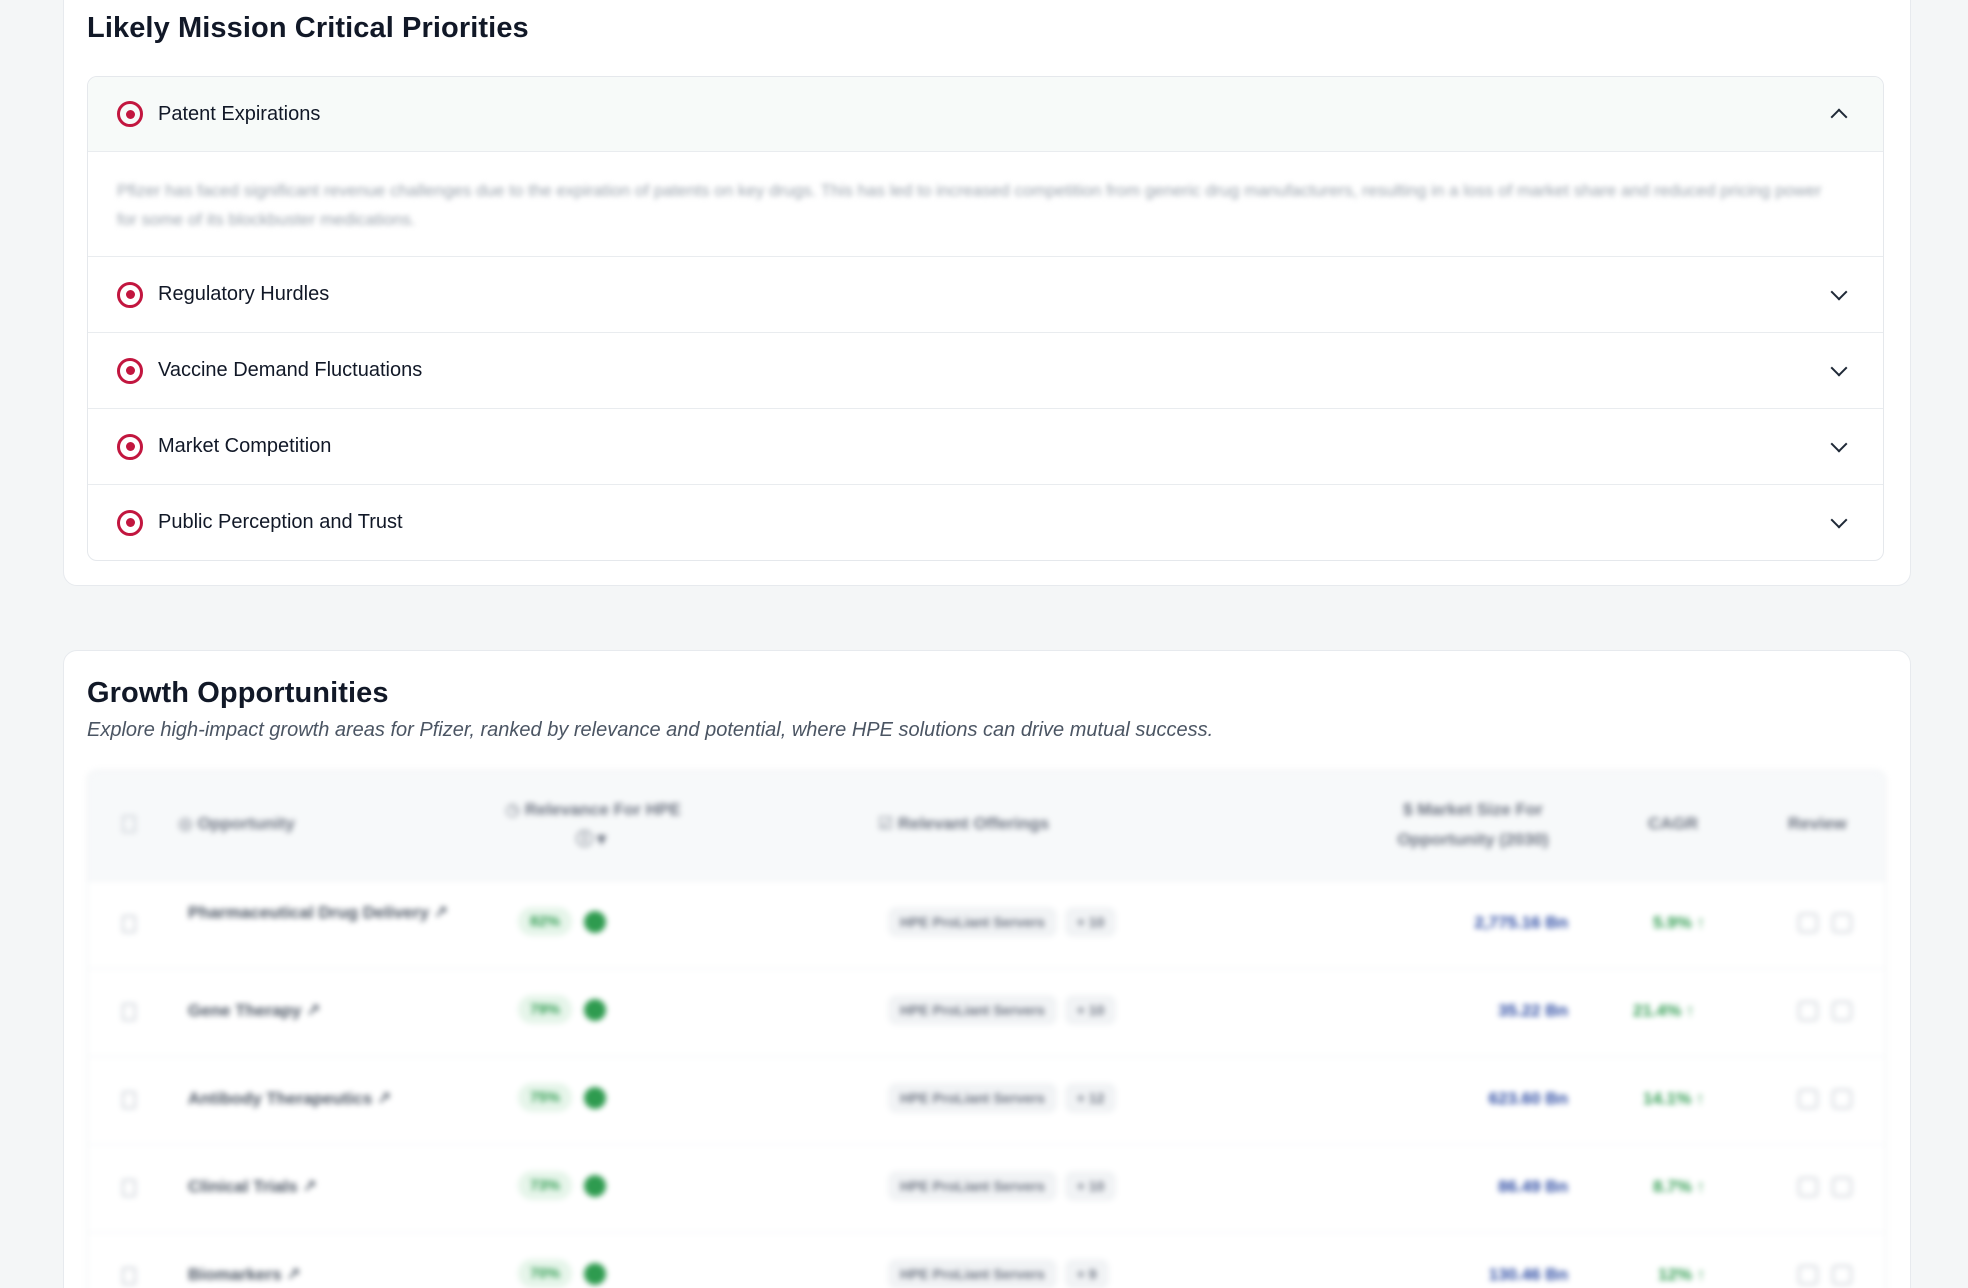 The image size is (1968, 1288). I want to click on market-size: 130.46 Bn, so click(1528, 1274).